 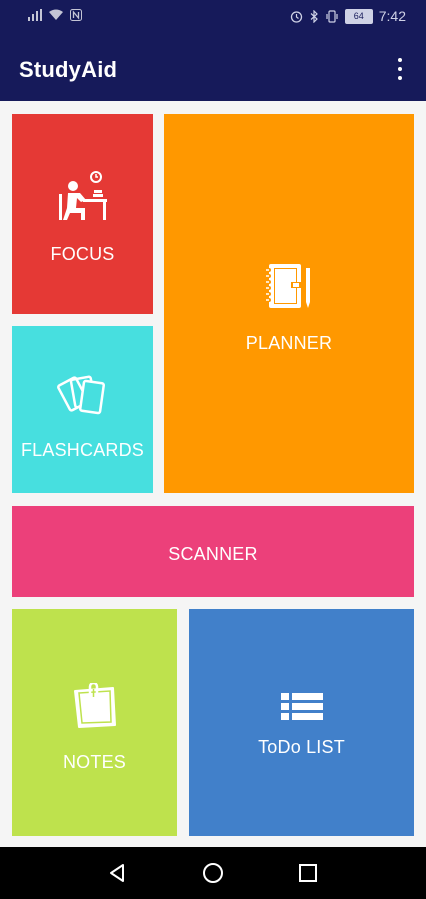 I want to click on signal-icon, so click(x=35, y=15).